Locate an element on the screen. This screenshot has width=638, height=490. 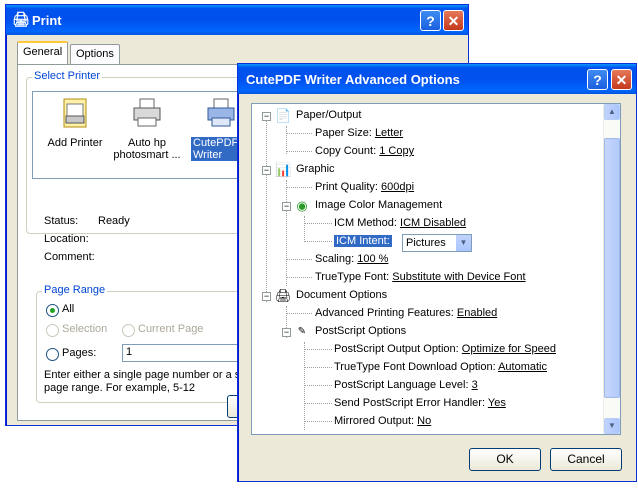
chevron-down-icon: ▼ is located at coordinates (463, 243).